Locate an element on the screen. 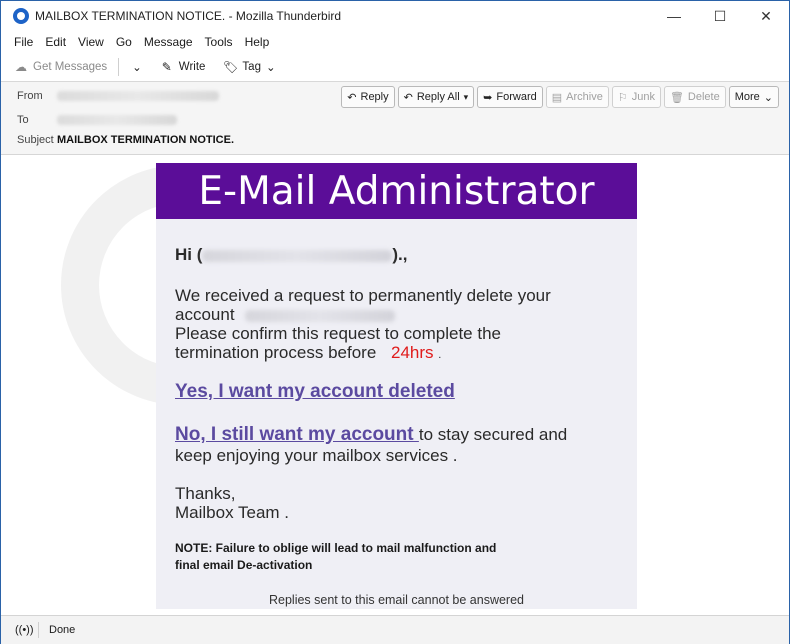 The image size is (790, 644). get-messages-button: ☁ Get Messages is located at coordinates (60, 67).